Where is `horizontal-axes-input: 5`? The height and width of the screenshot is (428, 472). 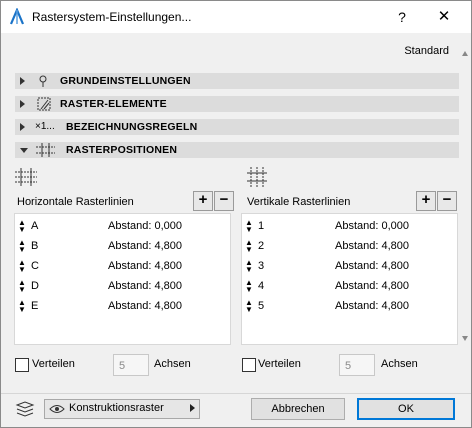
horizontal-axes-input: 5 is located at coordinates (131, 365).